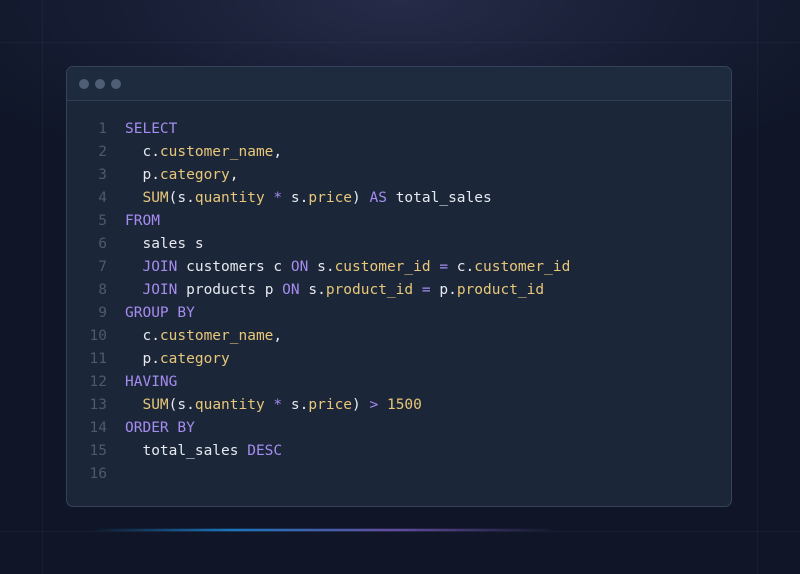  I want to click on line-number: 2, so click(102, 152).